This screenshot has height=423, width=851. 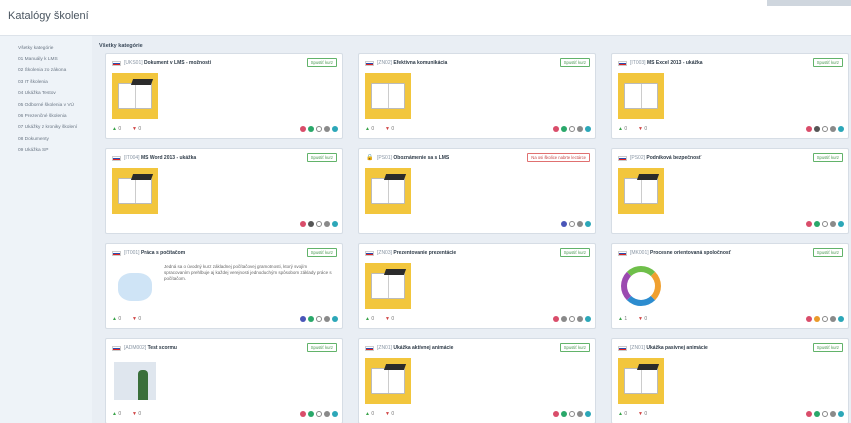 What do you see at coordinates (676, 348) in the screenshot?
I see `course-name: Ukážka pasívnej animácie` at bounding box center [676, 348].